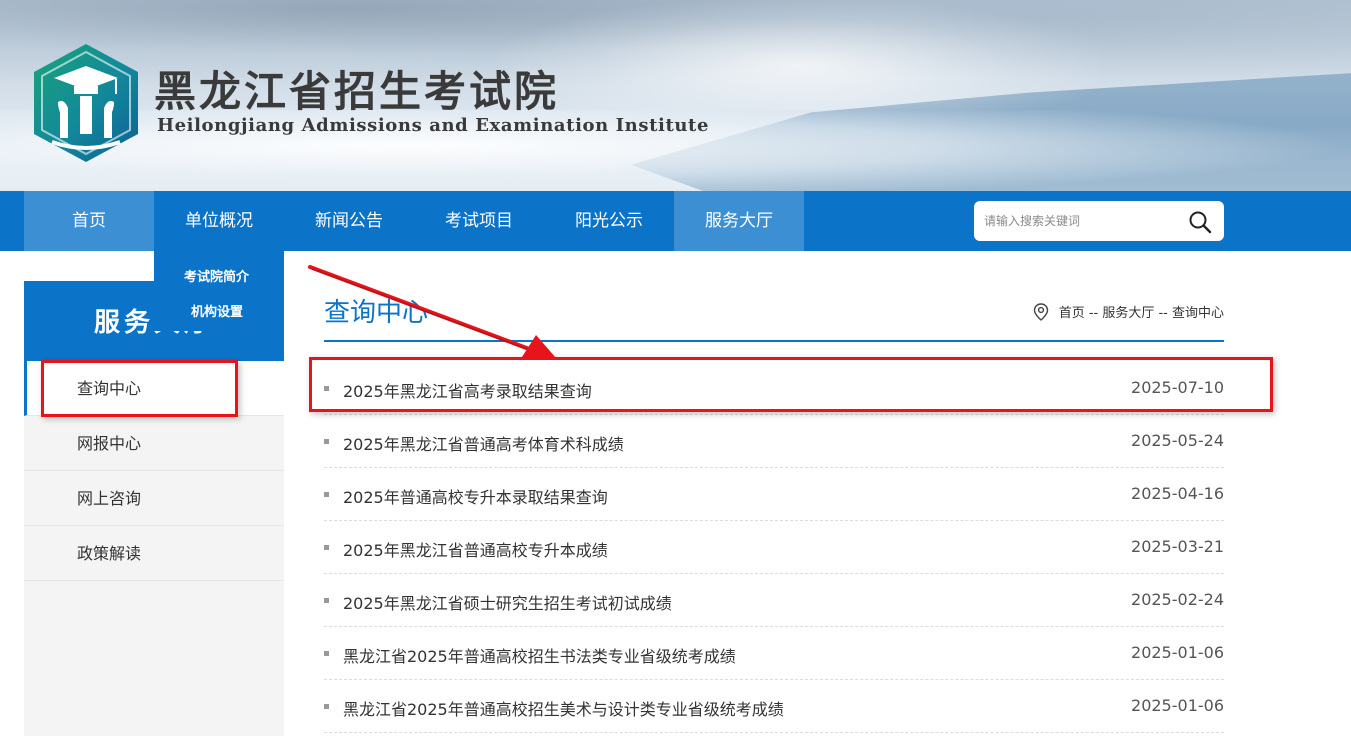  What do you see at coordinates (1177, 599) in the screenshot?
I see `list-item-date: 2025-02-24` at bounding box center [1177, 599].